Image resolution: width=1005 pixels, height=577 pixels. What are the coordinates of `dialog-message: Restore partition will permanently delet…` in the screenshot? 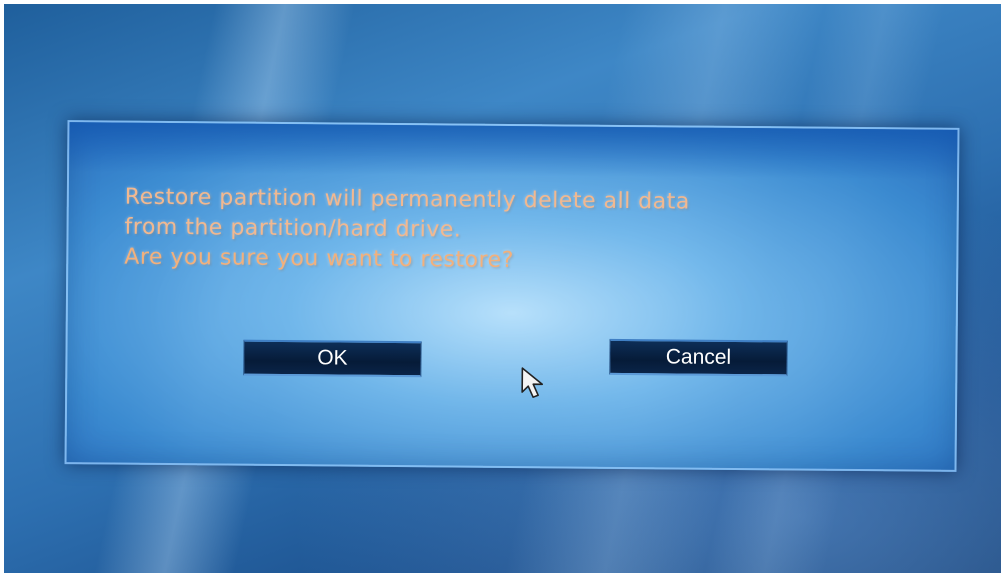 It's located at (524, 231).